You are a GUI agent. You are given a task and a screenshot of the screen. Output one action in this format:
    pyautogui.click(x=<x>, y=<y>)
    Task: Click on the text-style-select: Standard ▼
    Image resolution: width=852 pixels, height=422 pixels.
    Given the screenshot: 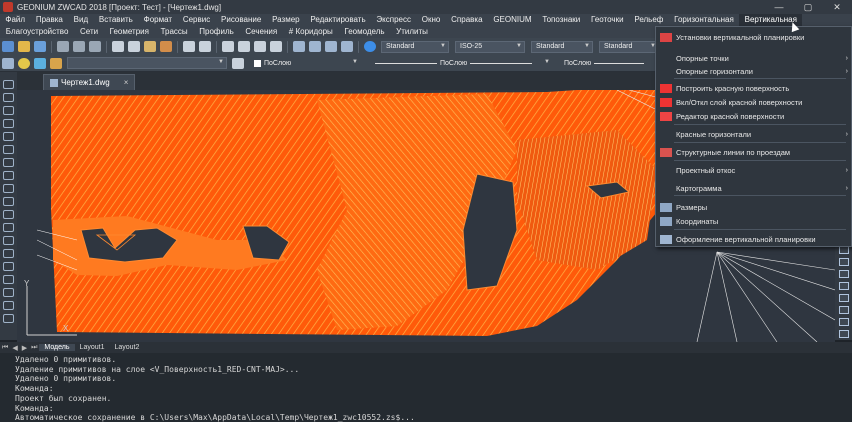 What is the action you would take?
    pyautogui.click(x=415, y=46)
    